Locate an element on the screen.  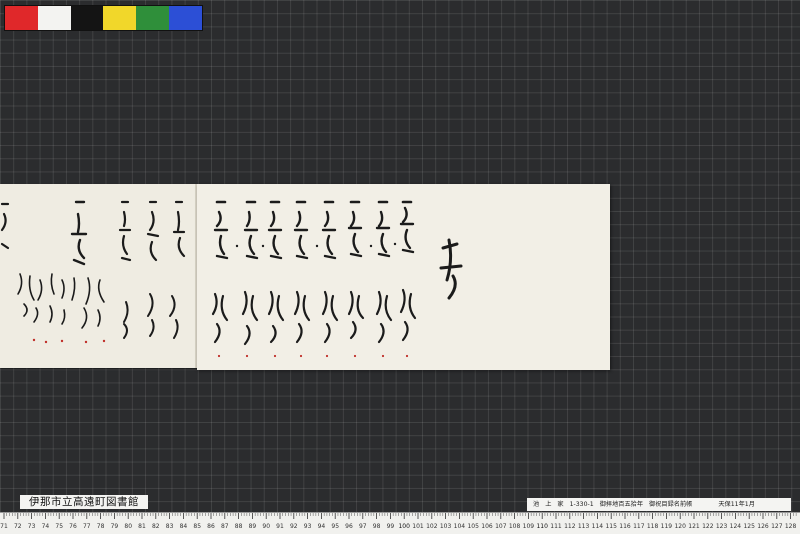
ruler-number: 99 is located at coordinates (391, 526).